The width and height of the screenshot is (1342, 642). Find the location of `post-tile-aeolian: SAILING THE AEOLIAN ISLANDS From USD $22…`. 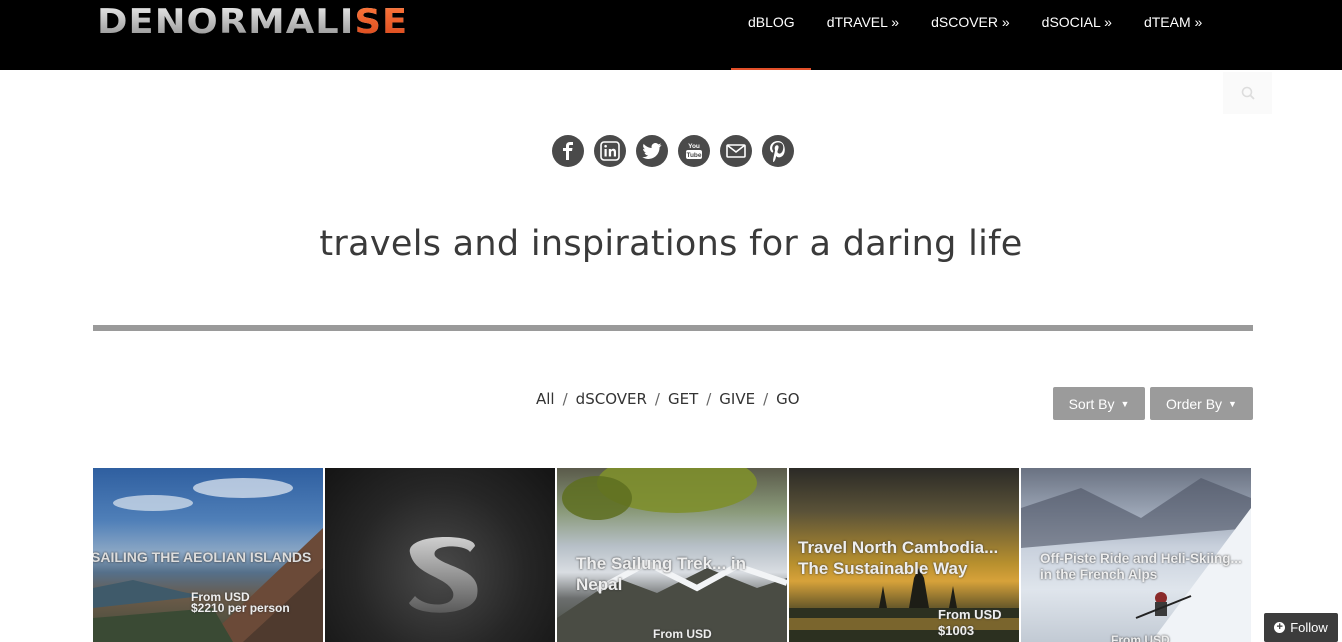

post-tile-aeolian: SAILING THE AEOLIAN ISLANDS From USD $22… is located at coordinates (208, 555).